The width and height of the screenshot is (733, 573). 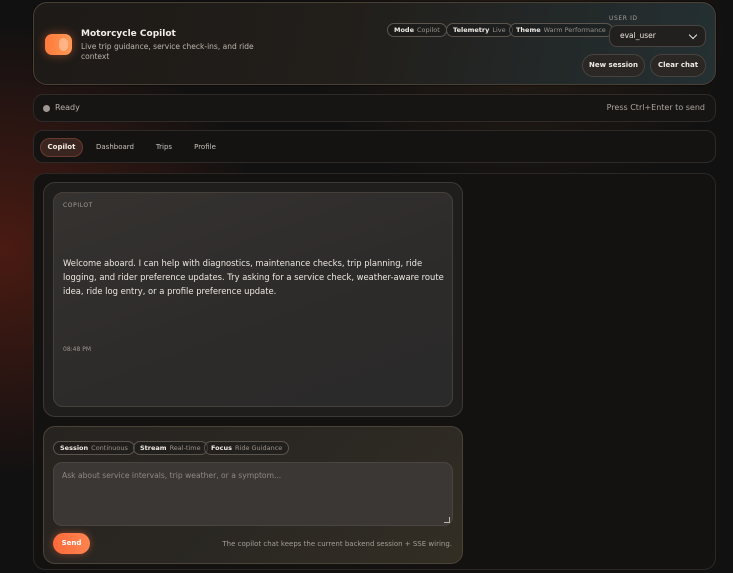 What do you see at coordinates (374, 146) in the screenshot?
I see `tab-bar: Copilot Dashboard Trips Profile` at bounding box center [374, 146].